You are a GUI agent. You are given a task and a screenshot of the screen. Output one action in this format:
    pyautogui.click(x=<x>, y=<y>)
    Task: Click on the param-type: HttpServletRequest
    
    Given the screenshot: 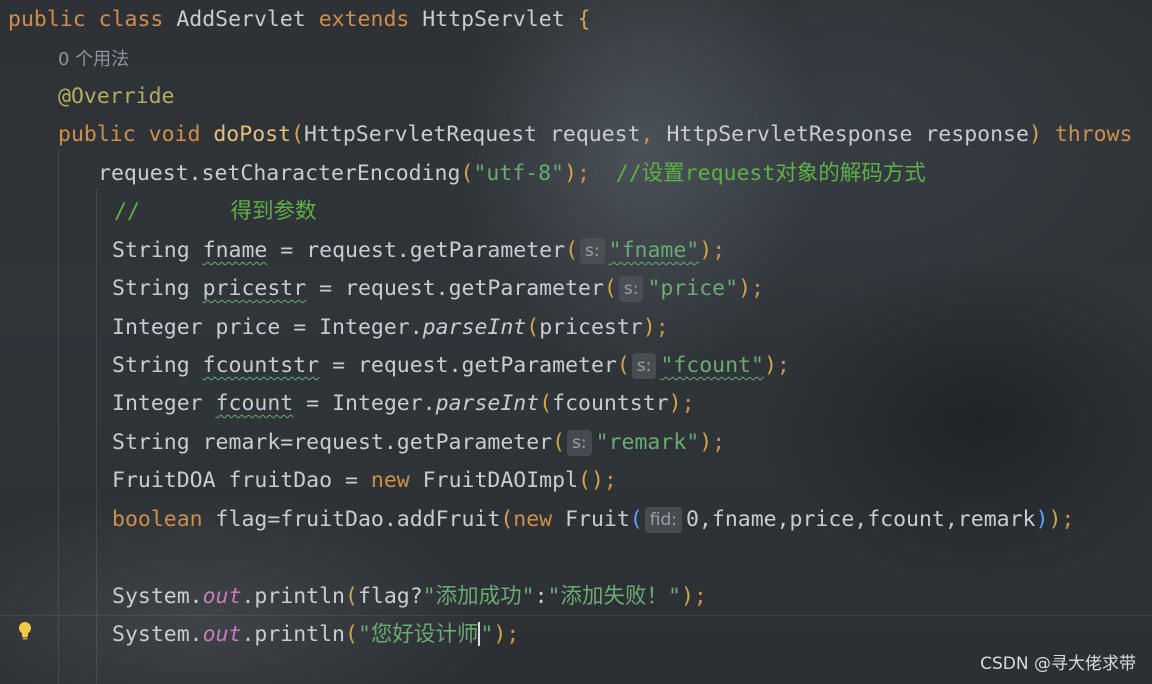 What is the action you would take?
    pyautogui.click(x=420, y=134)
    